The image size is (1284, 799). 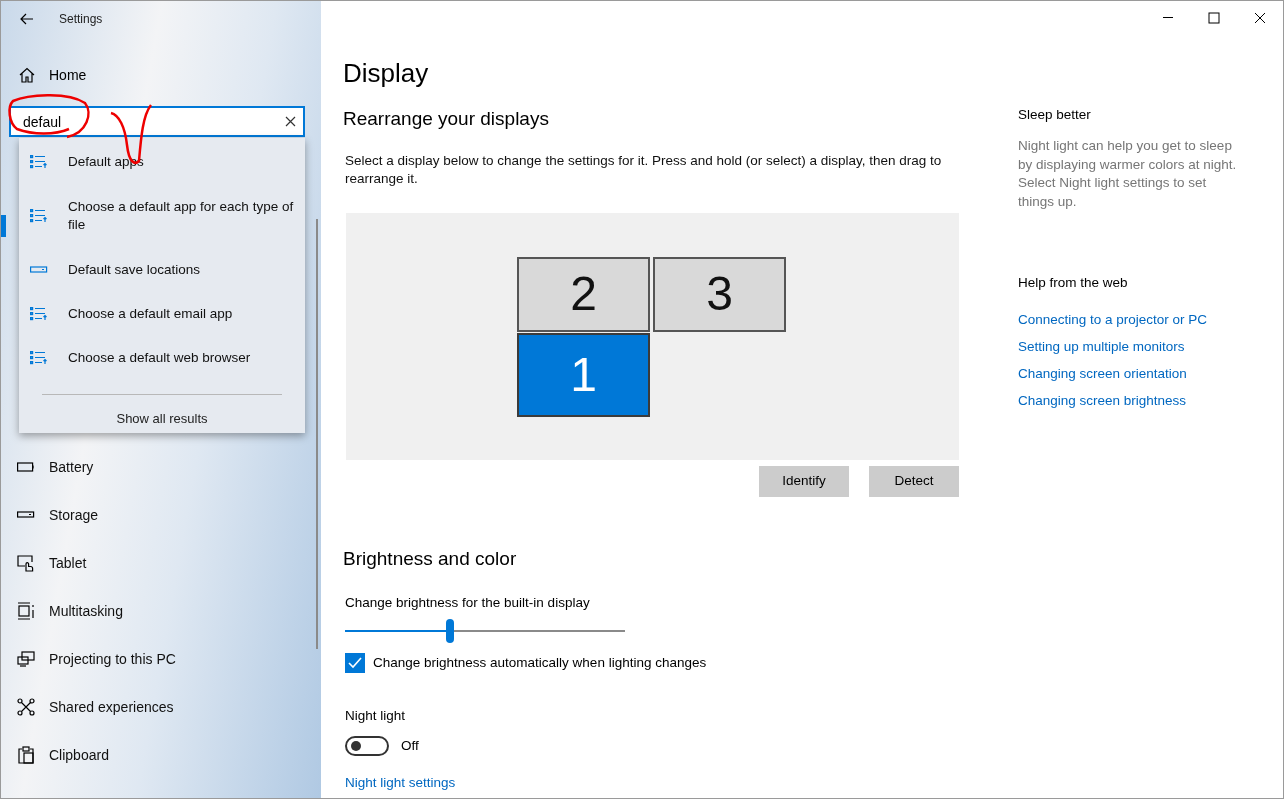 What do you see at coordinates (450, 631) in the screenshot?
I see `slider-thumb` at bounding box center [450, 631].